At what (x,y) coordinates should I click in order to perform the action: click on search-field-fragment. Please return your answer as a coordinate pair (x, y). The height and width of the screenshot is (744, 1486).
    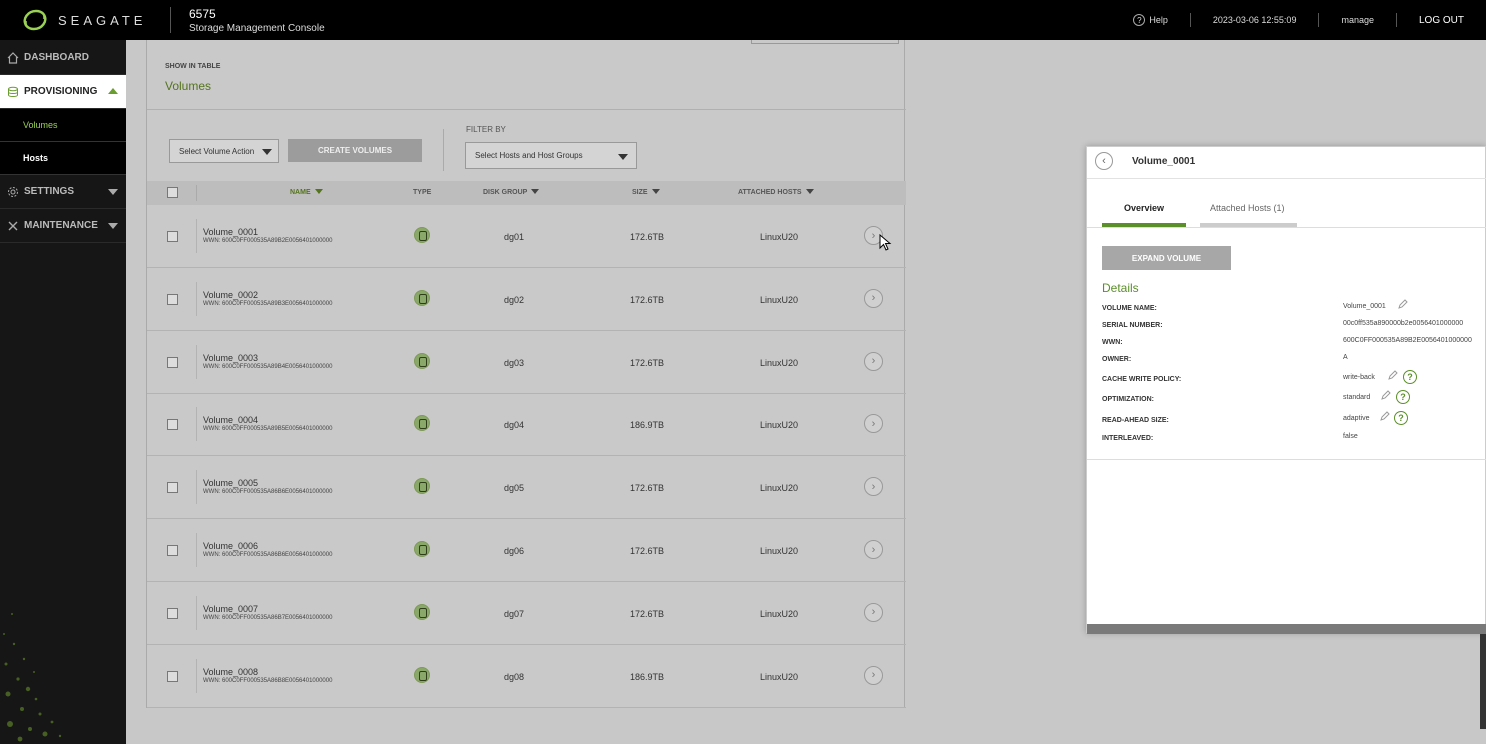
    Looking at the image, I should click on (825, 42).